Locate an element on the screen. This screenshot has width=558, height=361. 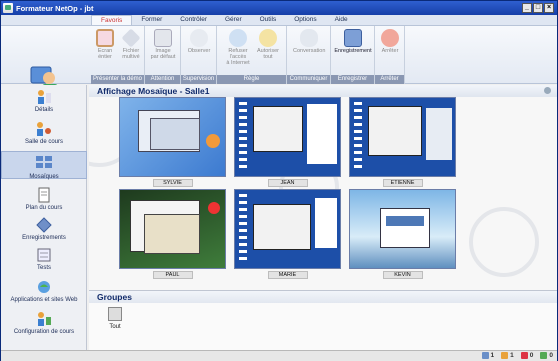
sidebar-item-tests: Tests is located at coordinates (44, 259).